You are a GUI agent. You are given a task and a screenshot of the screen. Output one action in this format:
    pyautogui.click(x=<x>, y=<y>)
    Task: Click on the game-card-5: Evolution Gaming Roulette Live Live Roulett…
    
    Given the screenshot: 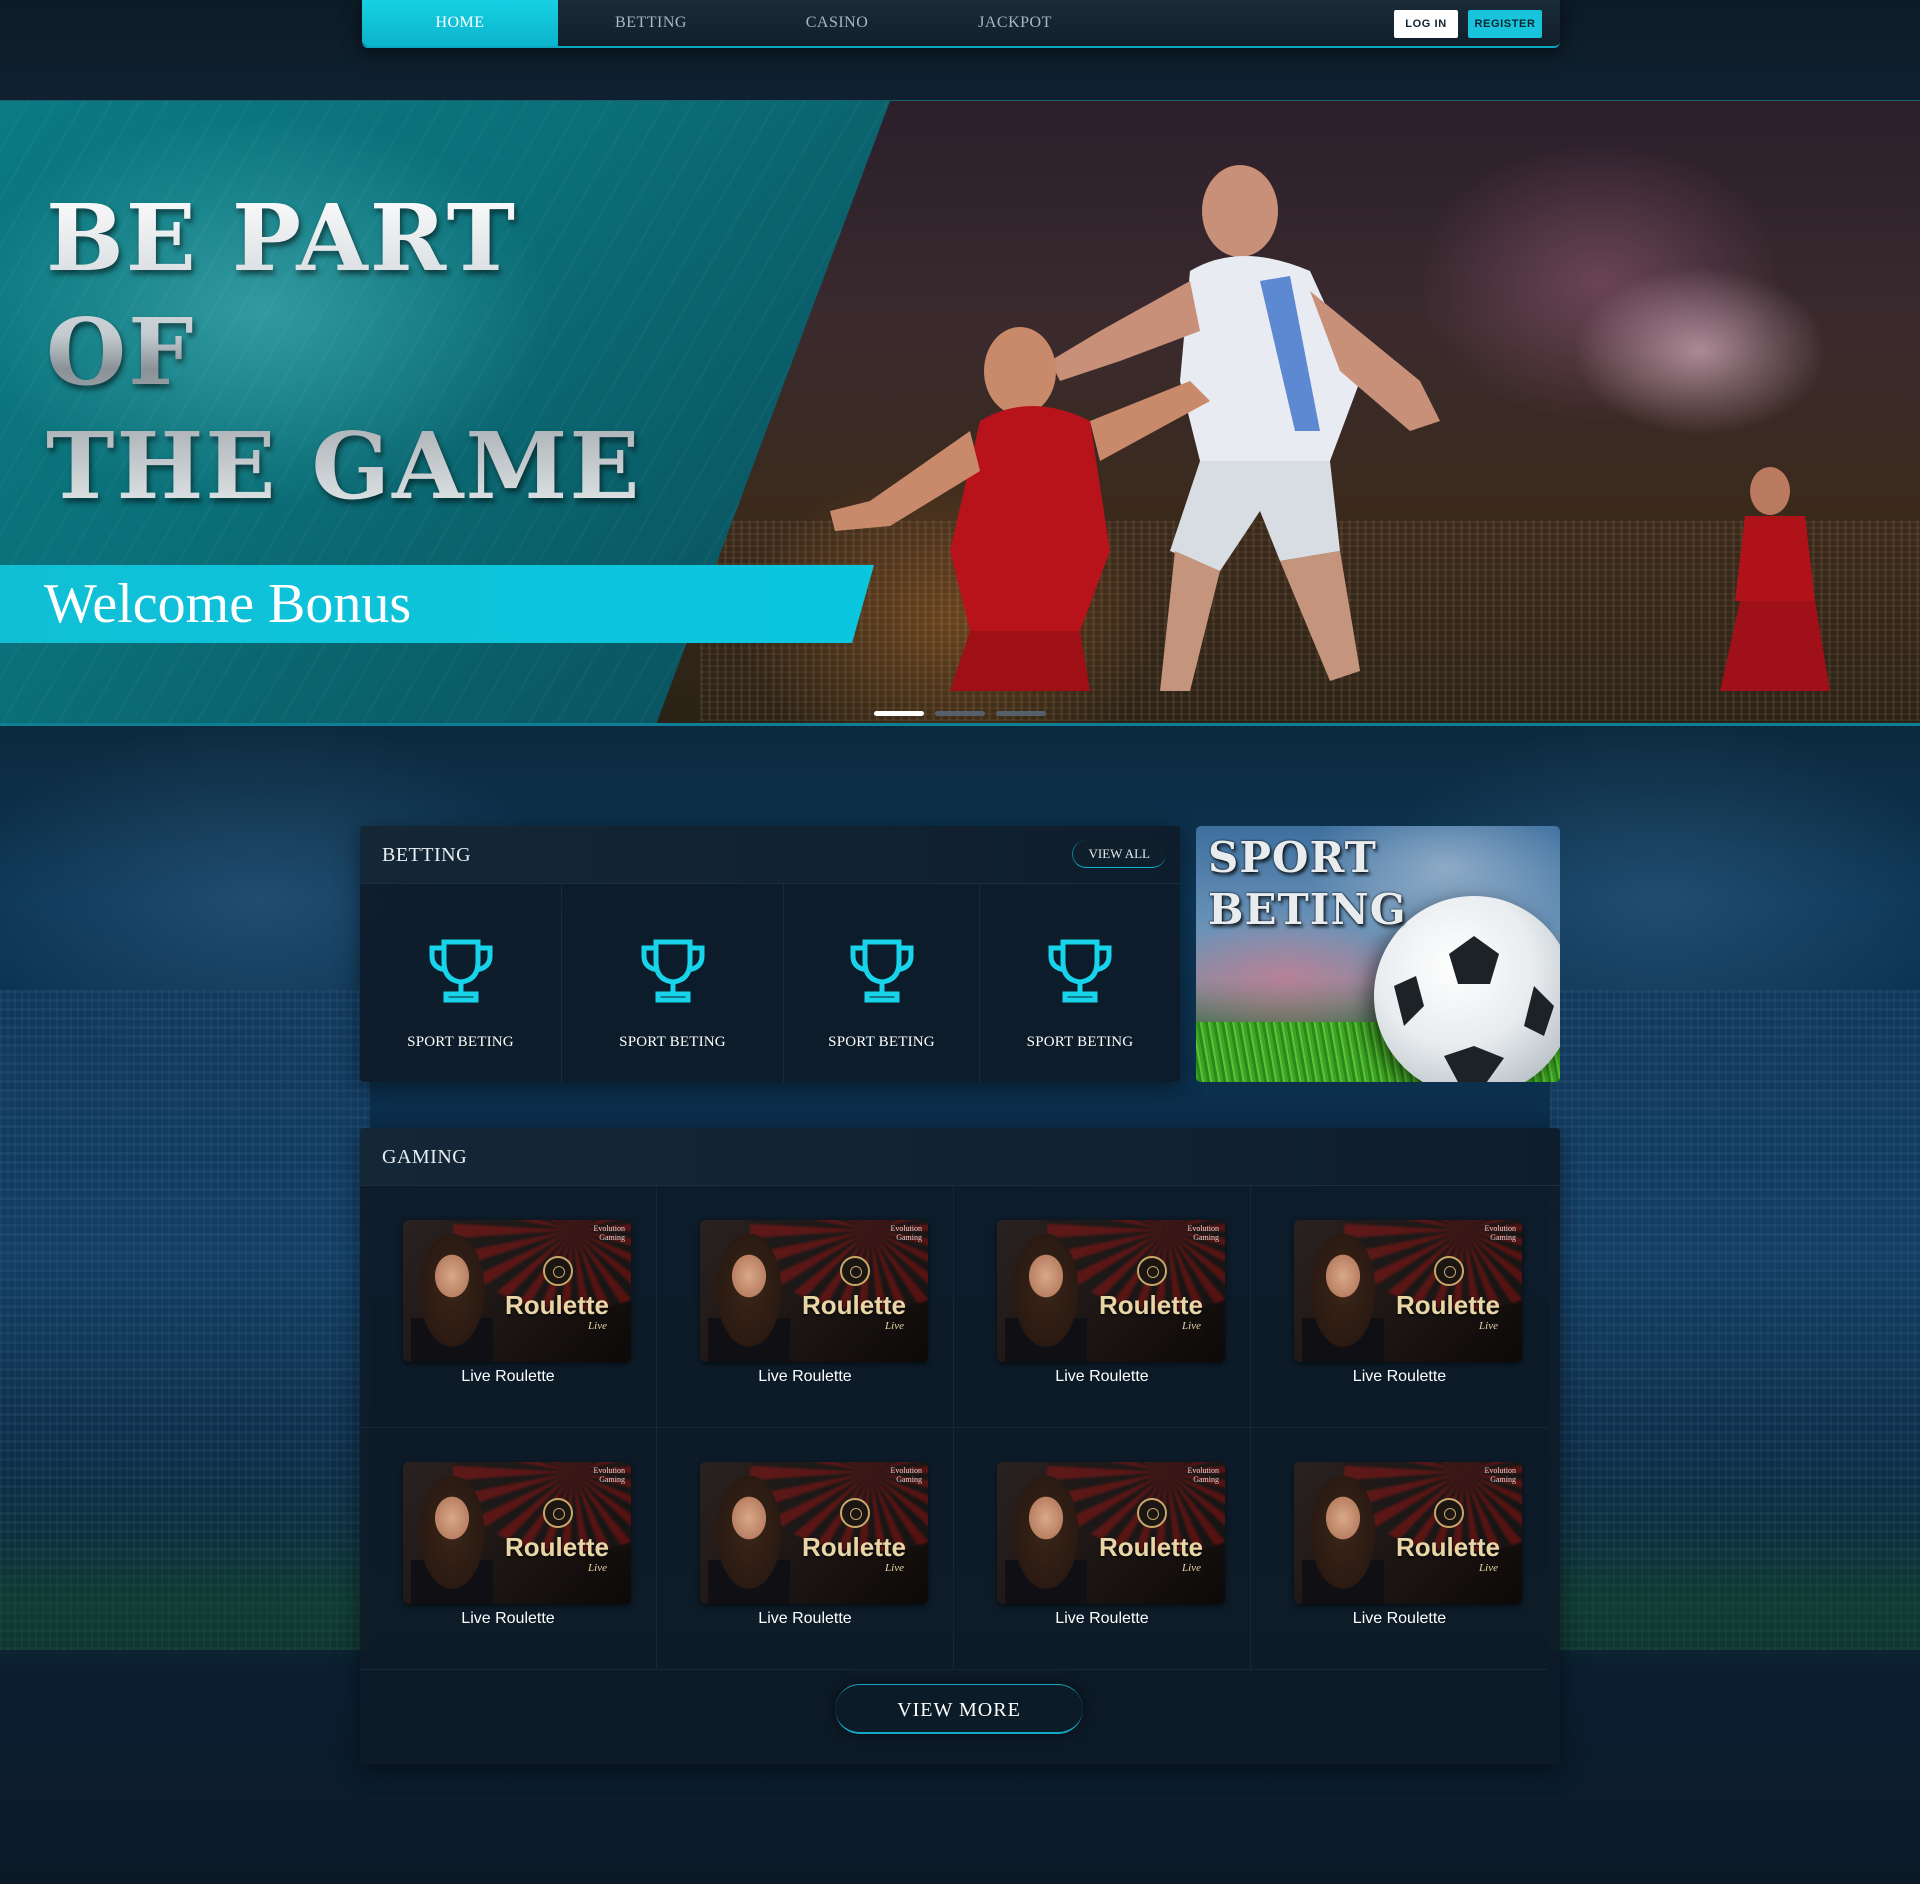 What is the action you would take?
    pyautogui.click(x=508, y=1549)
    